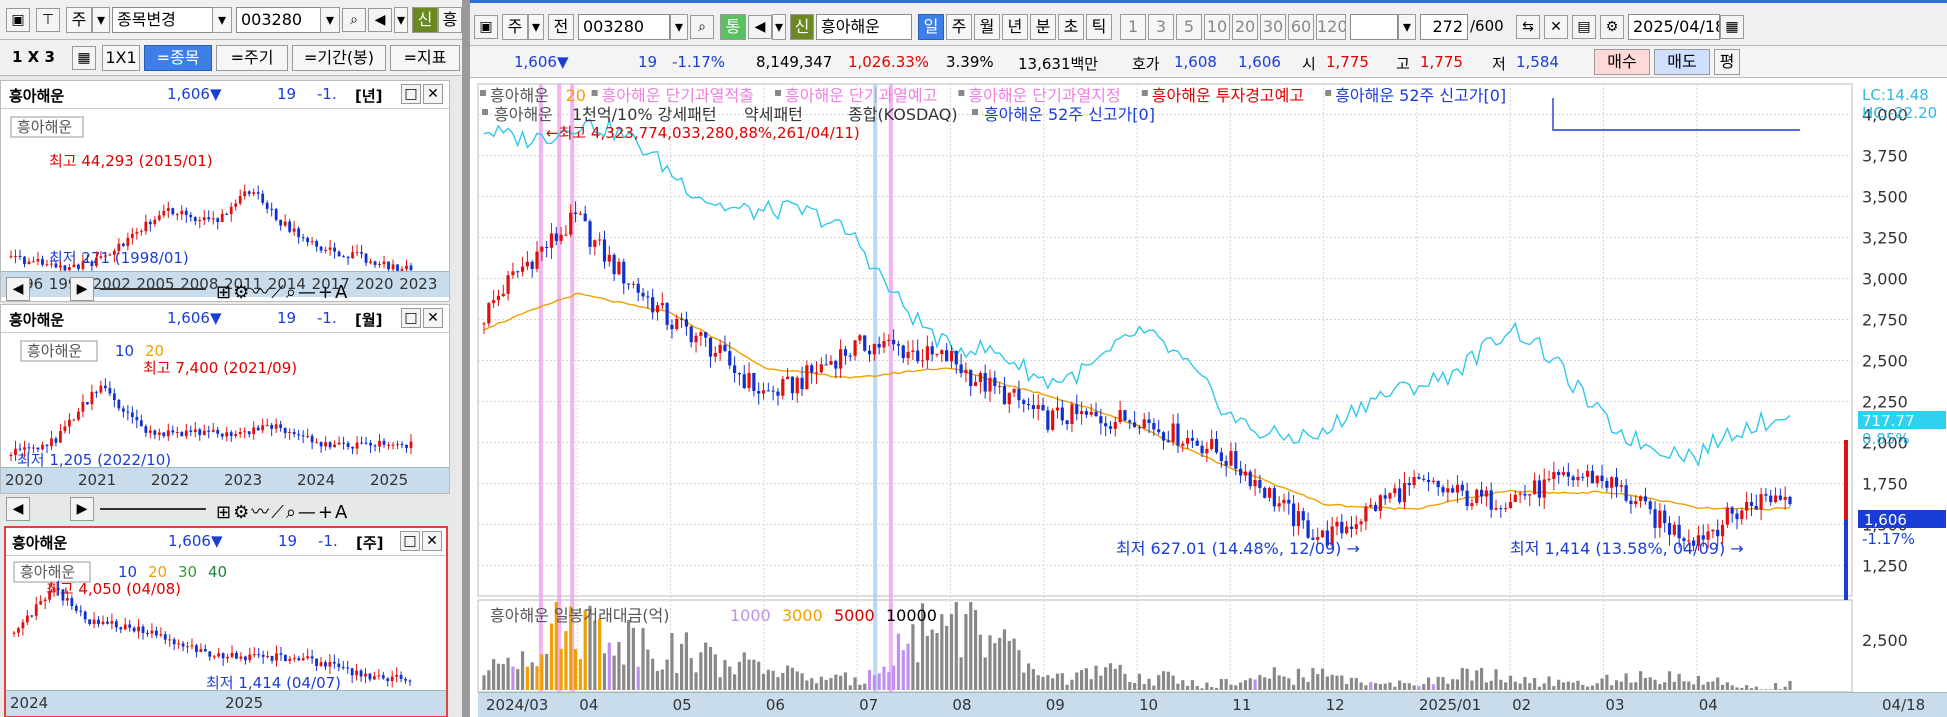  Describe the element at coordinates (802, 27) in the screenshot. I see `main-sin-button: 신` at that location.